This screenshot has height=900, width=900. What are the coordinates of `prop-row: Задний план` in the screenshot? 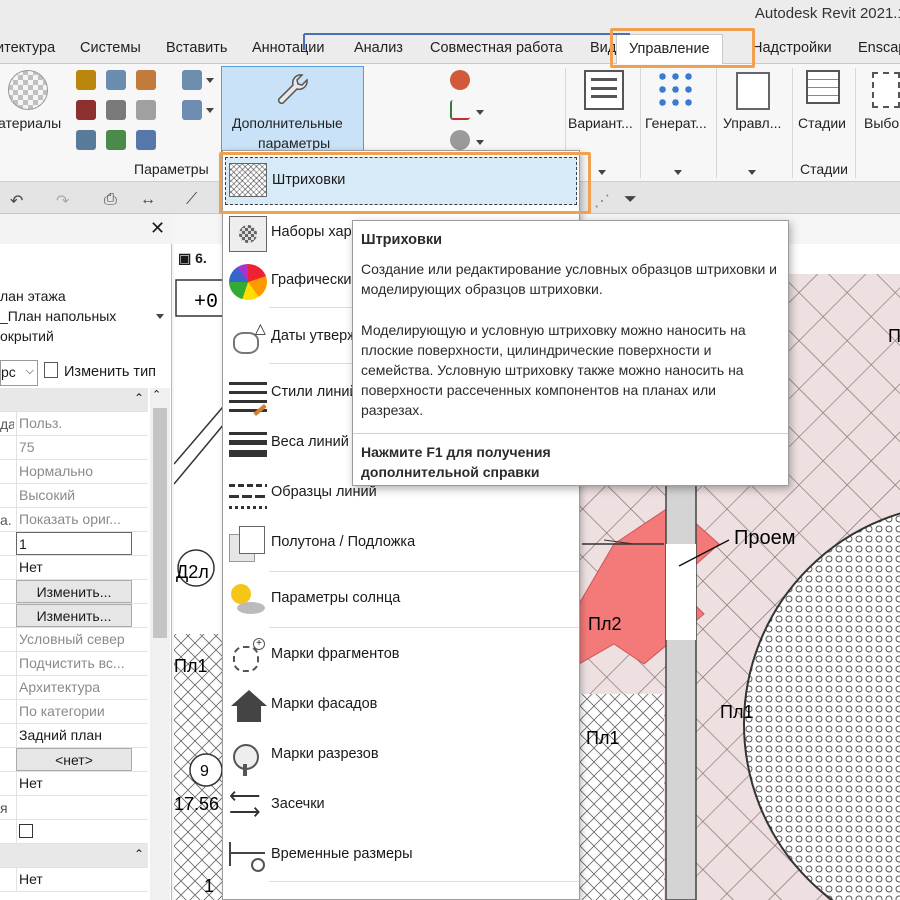 It's located at (74, 736).